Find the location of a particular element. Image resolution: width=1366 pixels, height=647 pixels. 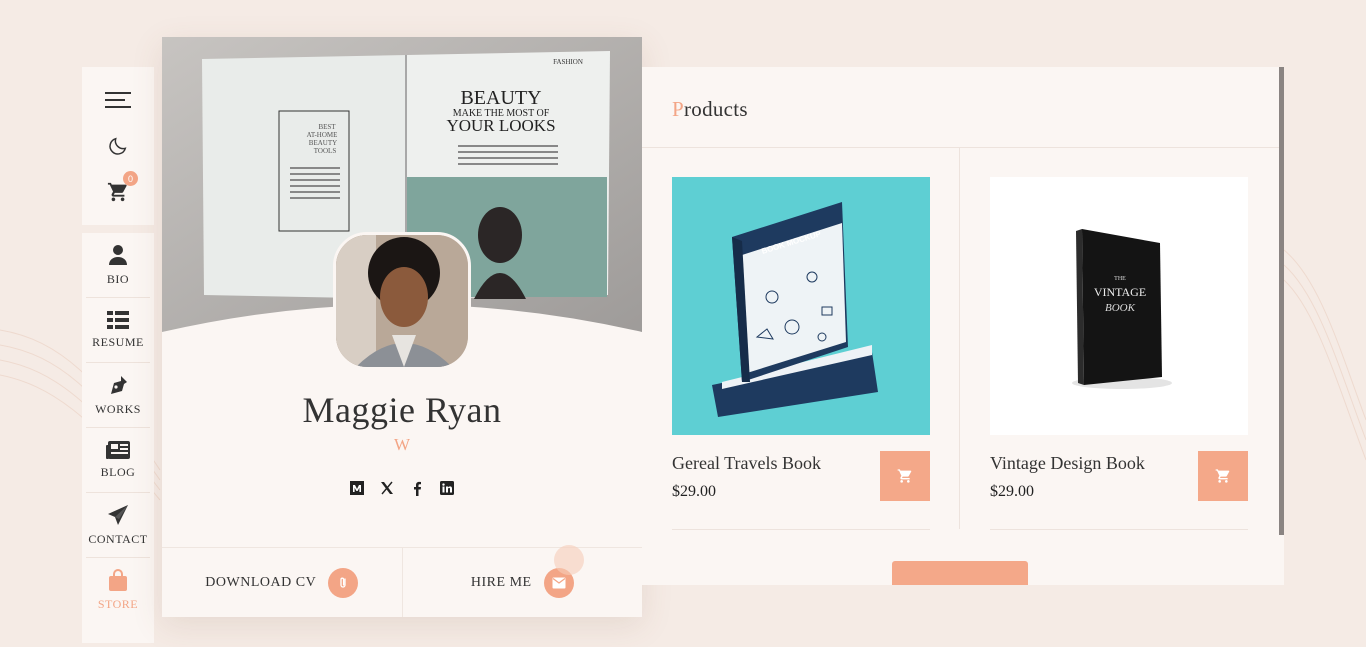

cover-sidebar-text: BEST is located at coordinates (327, 127).